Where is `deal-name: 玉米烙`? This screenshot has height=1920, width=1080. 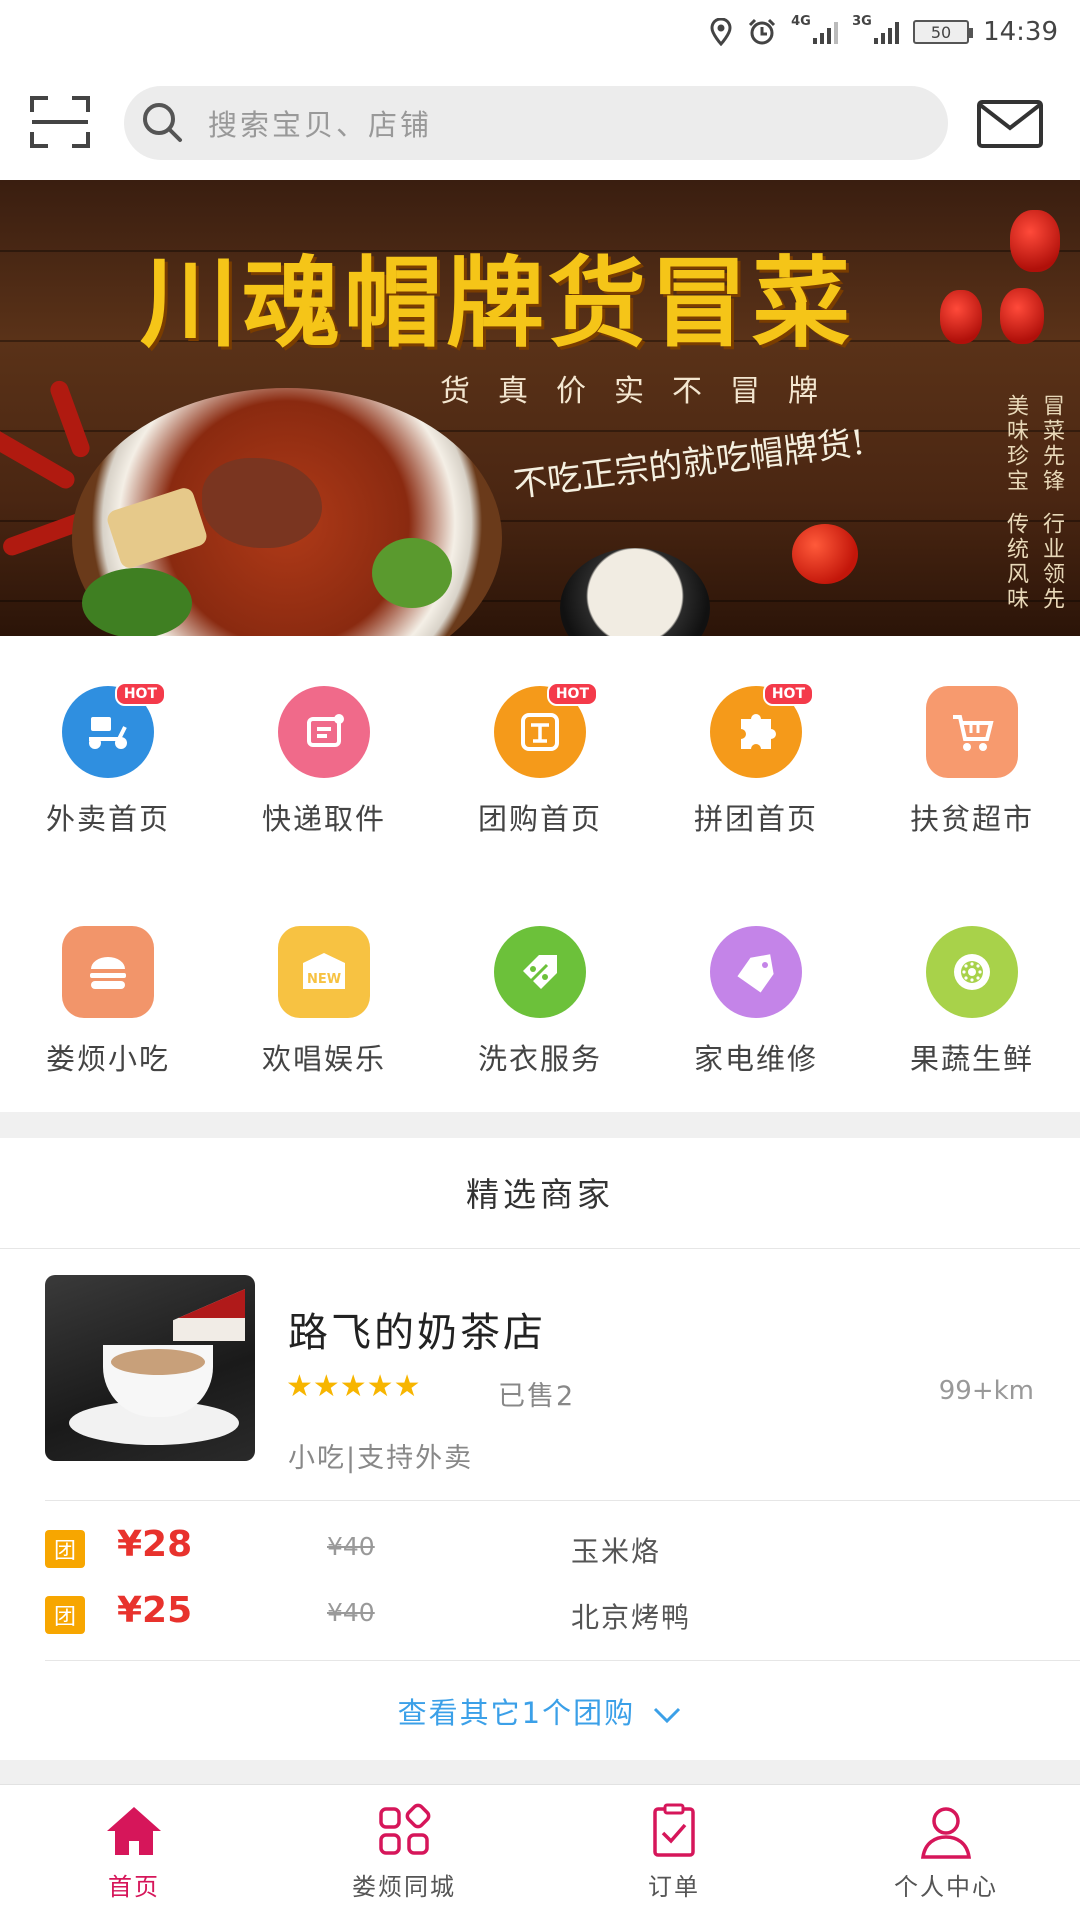
deal-name: 玉米烙 is located at coordinates (616, 1551).